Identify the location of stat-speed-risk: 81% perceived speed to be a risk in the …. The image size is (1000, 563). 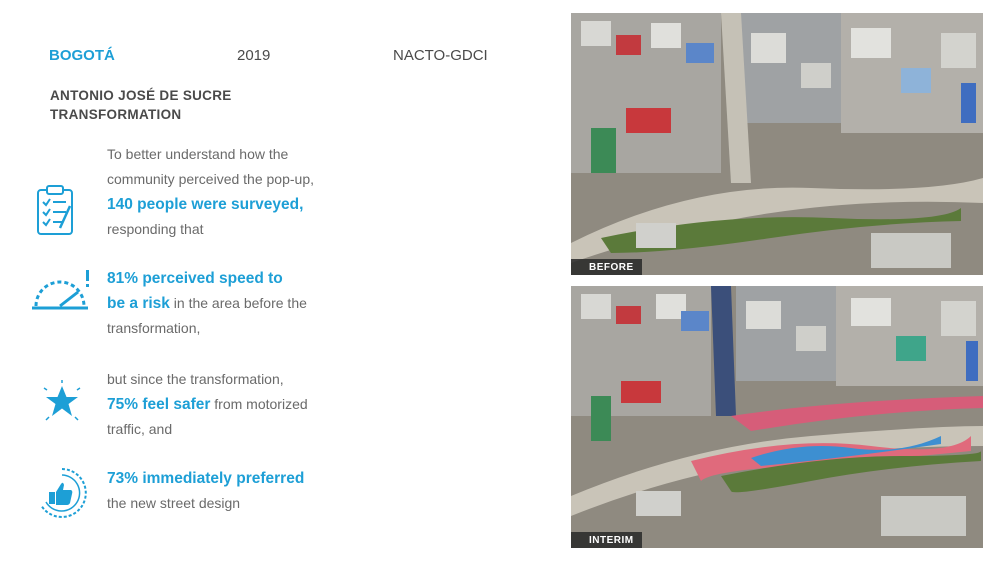
(227, 303).